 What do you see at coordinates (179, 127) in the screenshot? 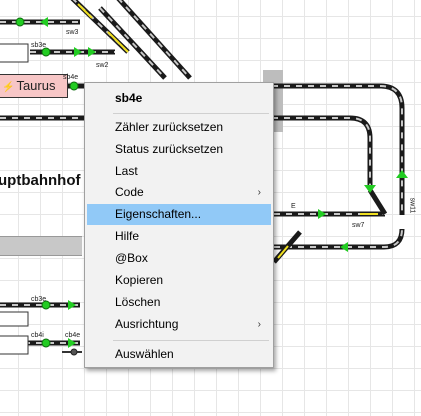
I see `menu-item-reset-counter: Zähler zurücksetzen` at bounding box center [179, 127].